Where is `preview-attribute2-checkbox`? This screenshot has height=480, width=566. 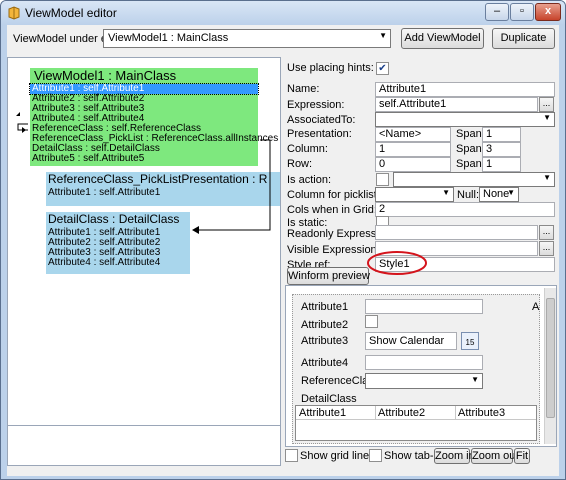 preview-attribute2-checkbox is located at coordinates (371, 321).